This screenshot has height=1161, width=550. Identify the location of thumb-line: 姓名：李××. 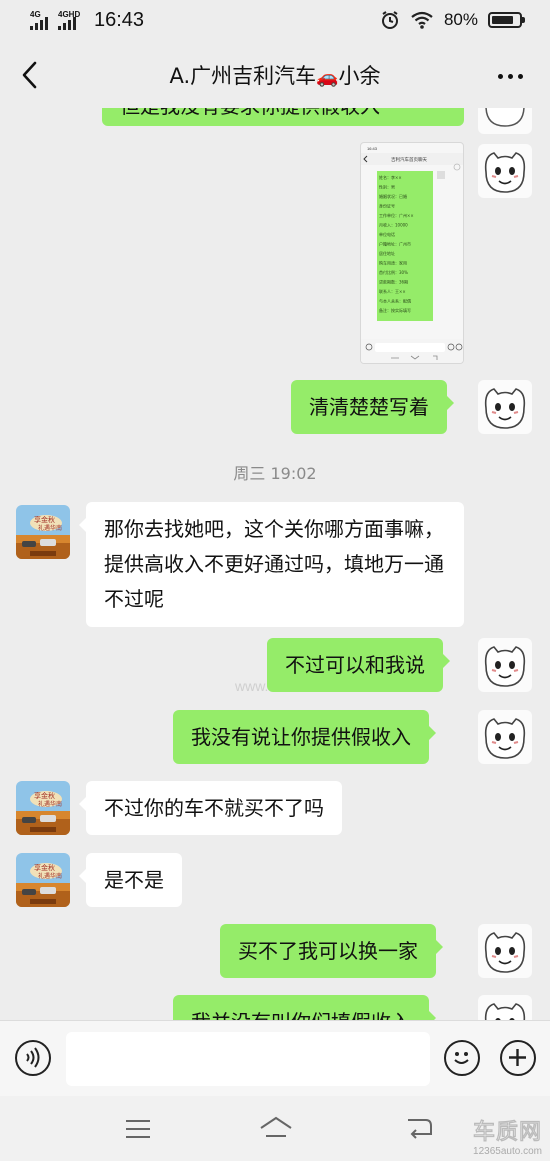
(390, 177).